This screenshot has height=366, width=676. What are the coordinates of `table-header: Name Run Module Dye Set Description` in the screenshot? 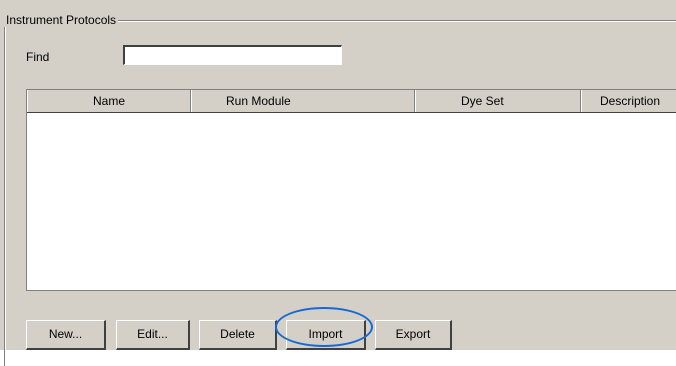 It's located at (351, 101).